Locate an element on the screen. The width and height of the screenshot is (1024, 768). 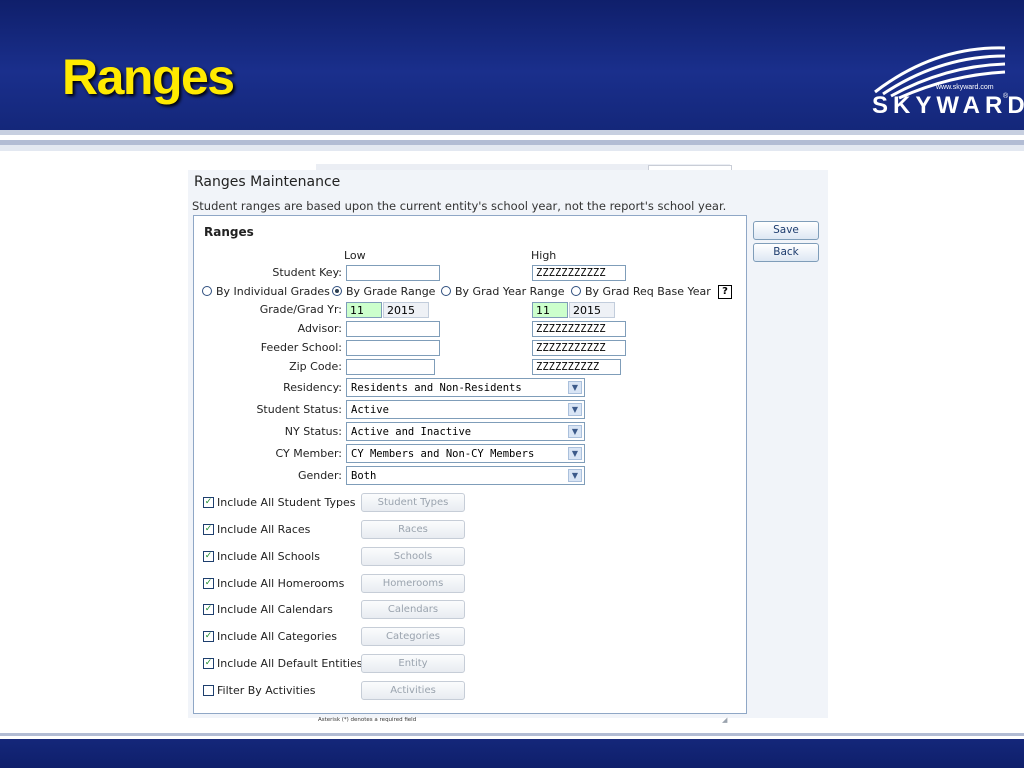
low-grade-input: 11 is located at coordinates (364, 310).